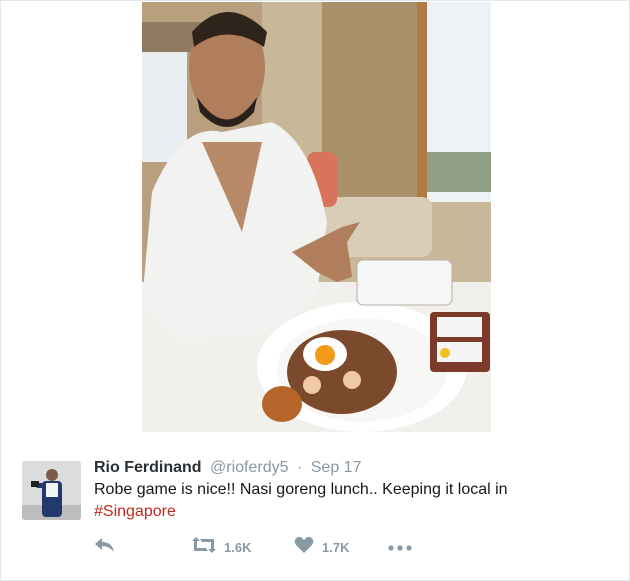  I want to click on tweet-actions: 1.6K 1.7K, so click(274, 547).